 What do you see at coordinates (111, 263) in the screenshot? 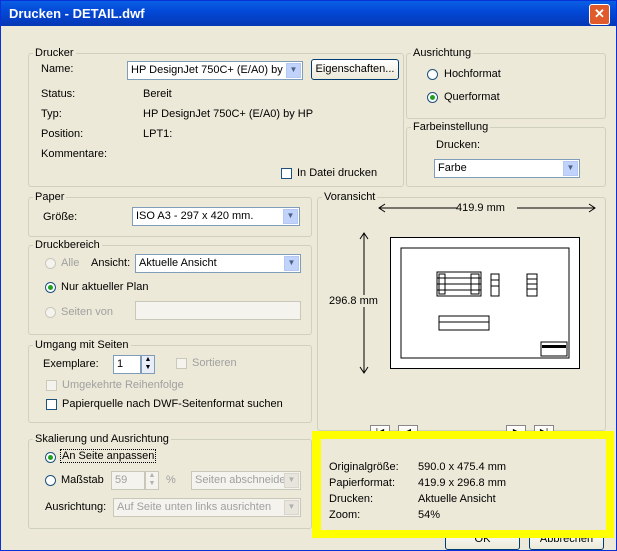
I see `view-label: Ansicht:` at bounding box center [111, 263].